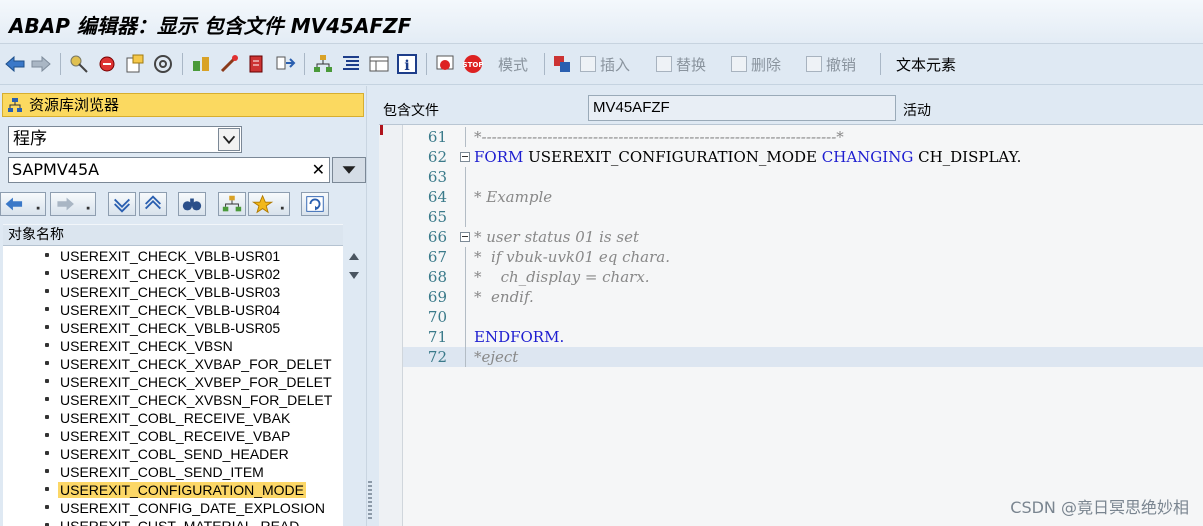 This screenshot has width=1203, height=526. What do you see at coordinates (803, 317) in the screenshot?
I see `code-line: 70` at bounding box center [803, 317].